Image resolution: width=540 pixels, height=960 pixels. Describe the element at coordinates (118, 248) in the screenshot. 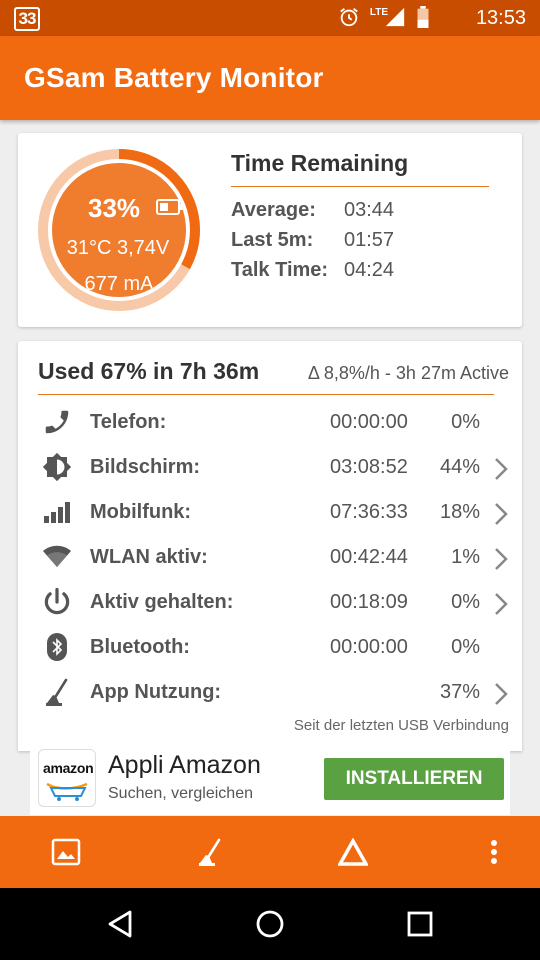

I see `battery-temp-voltage: 31°C 3,74V` at that location.